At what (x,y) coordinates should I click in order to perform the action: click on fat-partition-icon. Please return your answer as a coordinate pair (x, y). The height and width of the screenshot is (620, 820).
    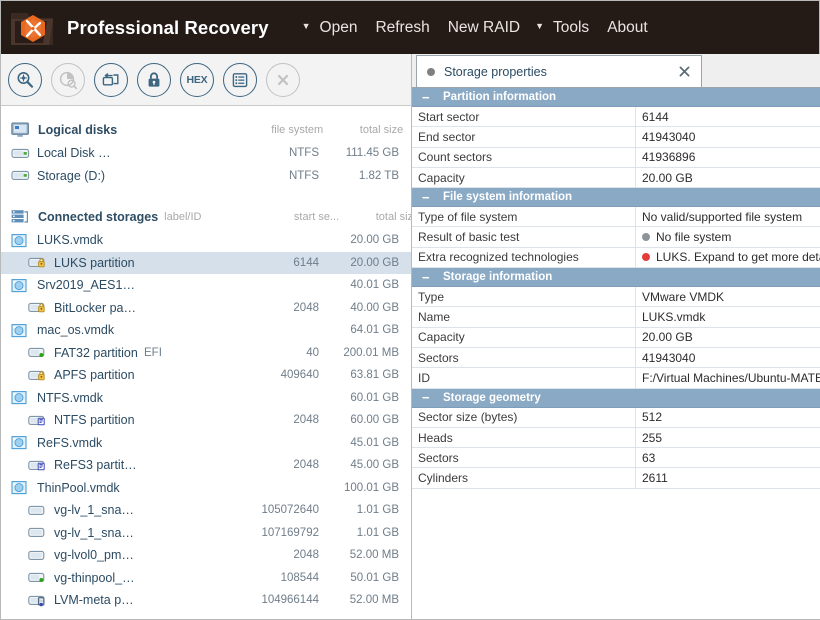
    Looking at the image, I should click on (38, 577).